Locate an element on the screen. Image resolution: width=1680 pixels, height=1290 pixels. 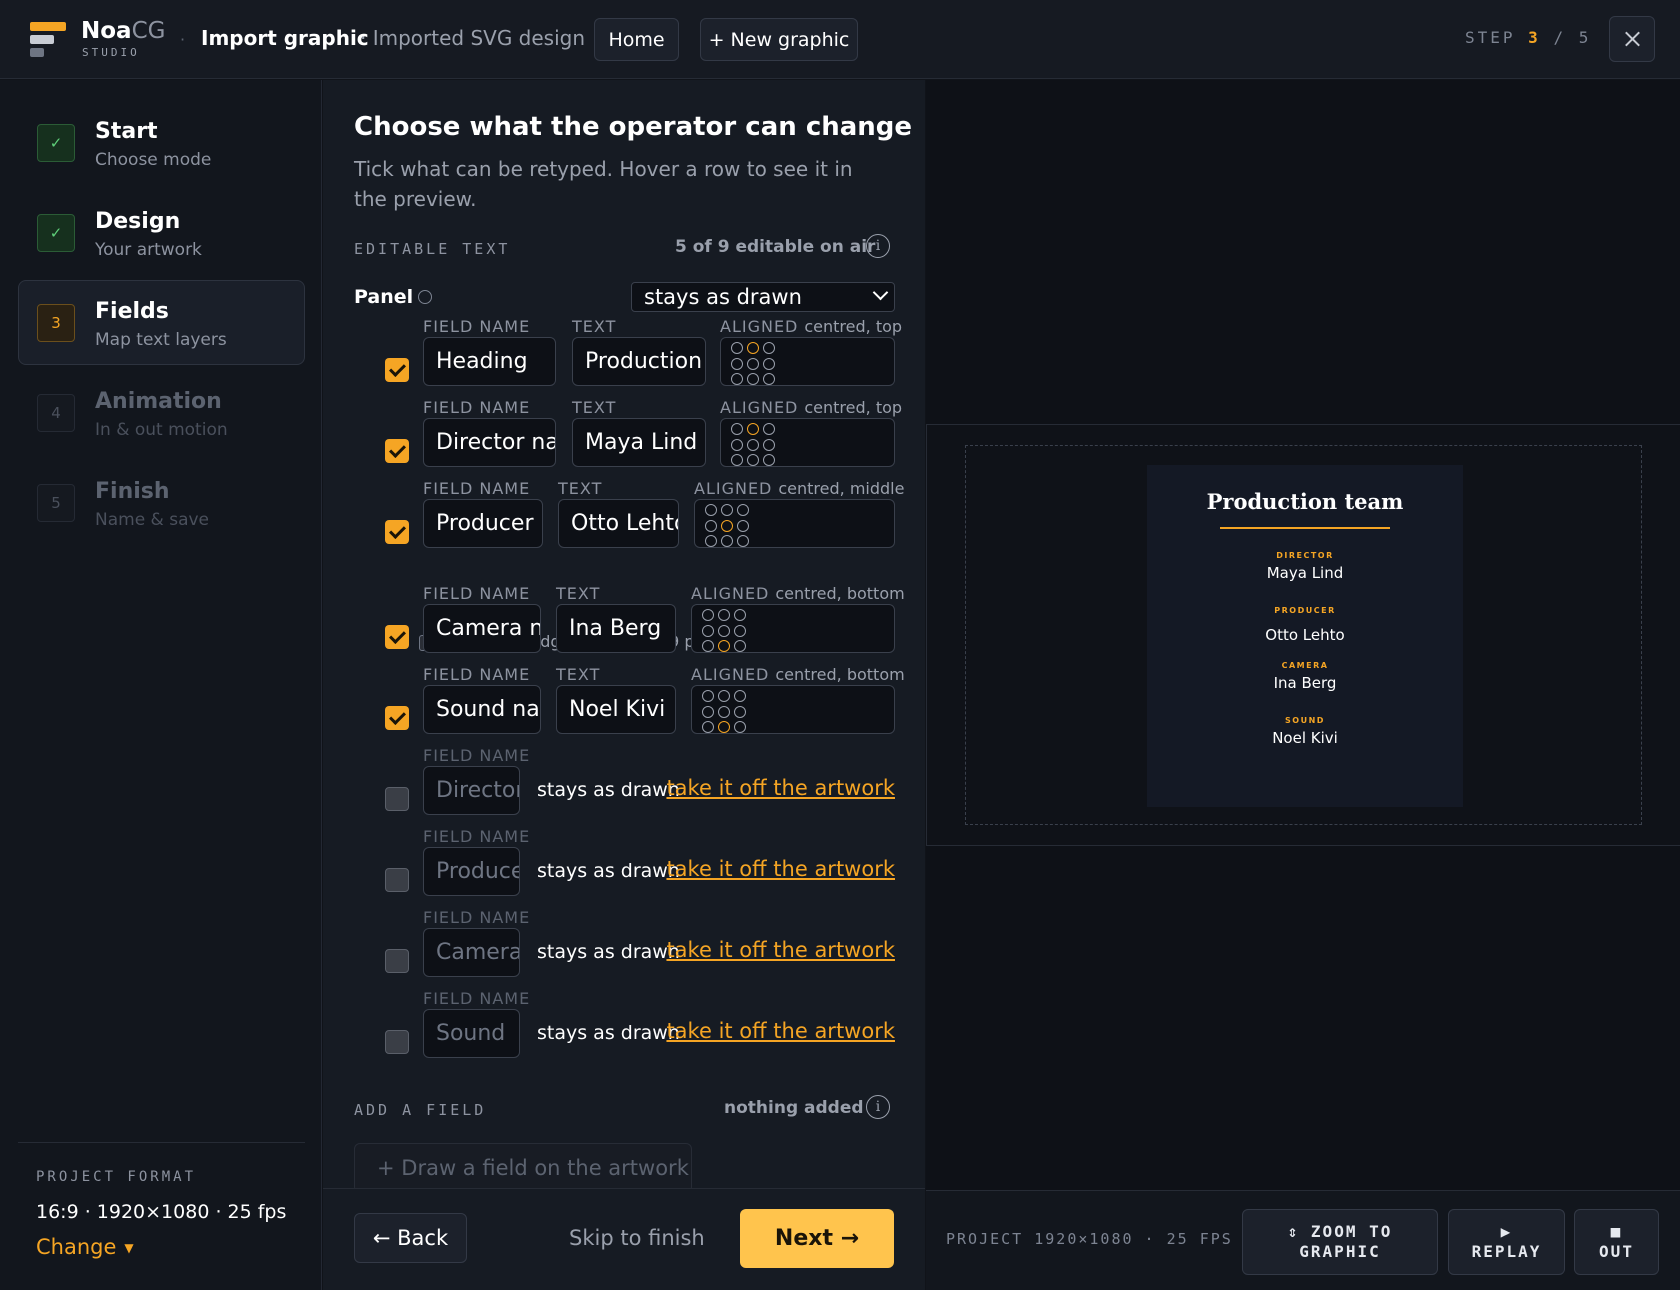
field-name-input: Camera is located at coordinates (471, 952).